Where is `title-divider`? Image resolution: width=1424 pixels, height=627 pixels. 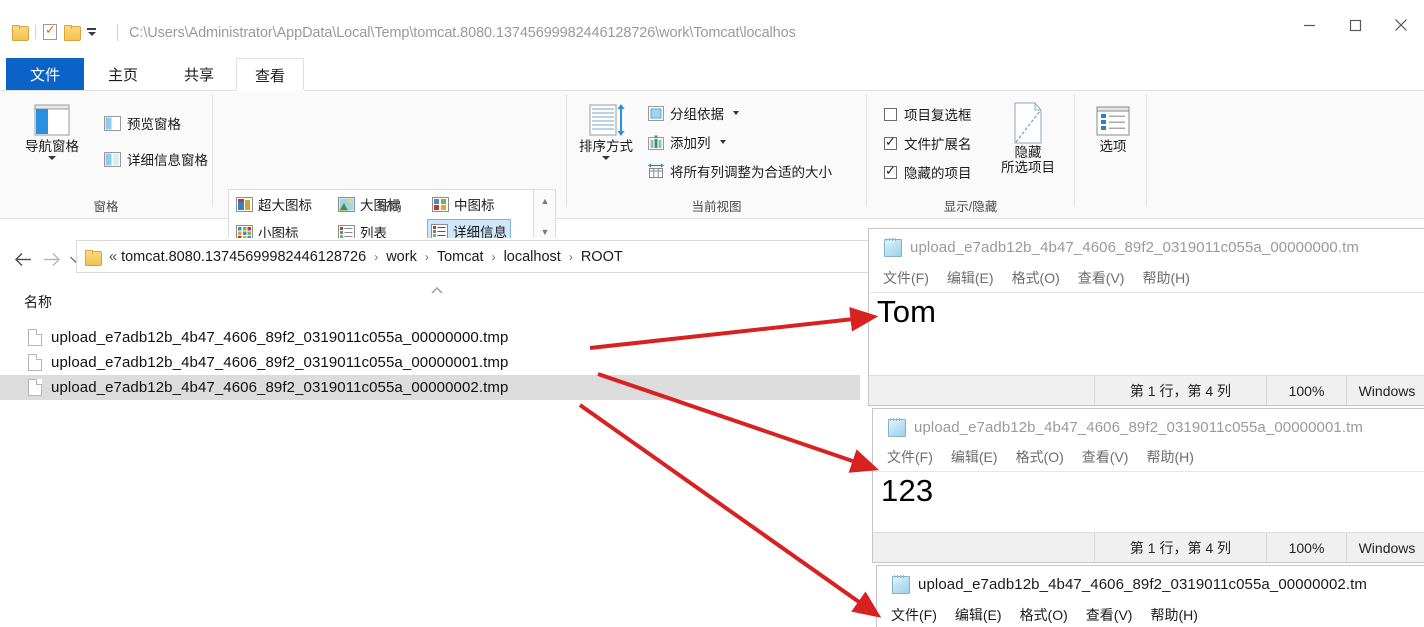 title-divider is located at coordinates (117, 32).